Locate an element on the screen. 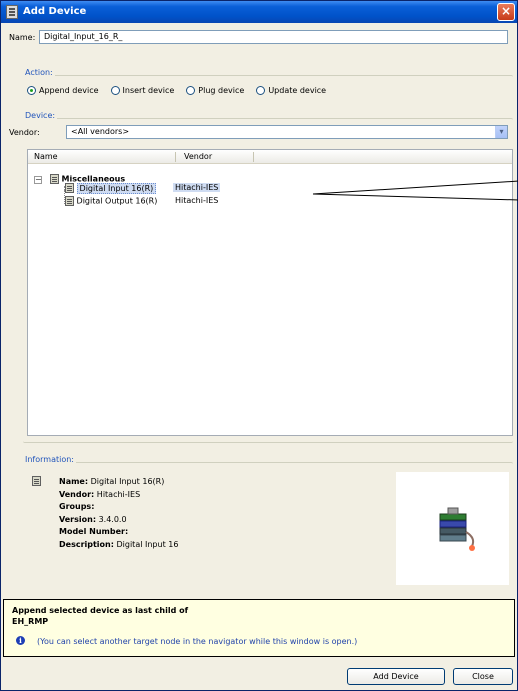  action-title: Action: is located at coordinates (39, 72).